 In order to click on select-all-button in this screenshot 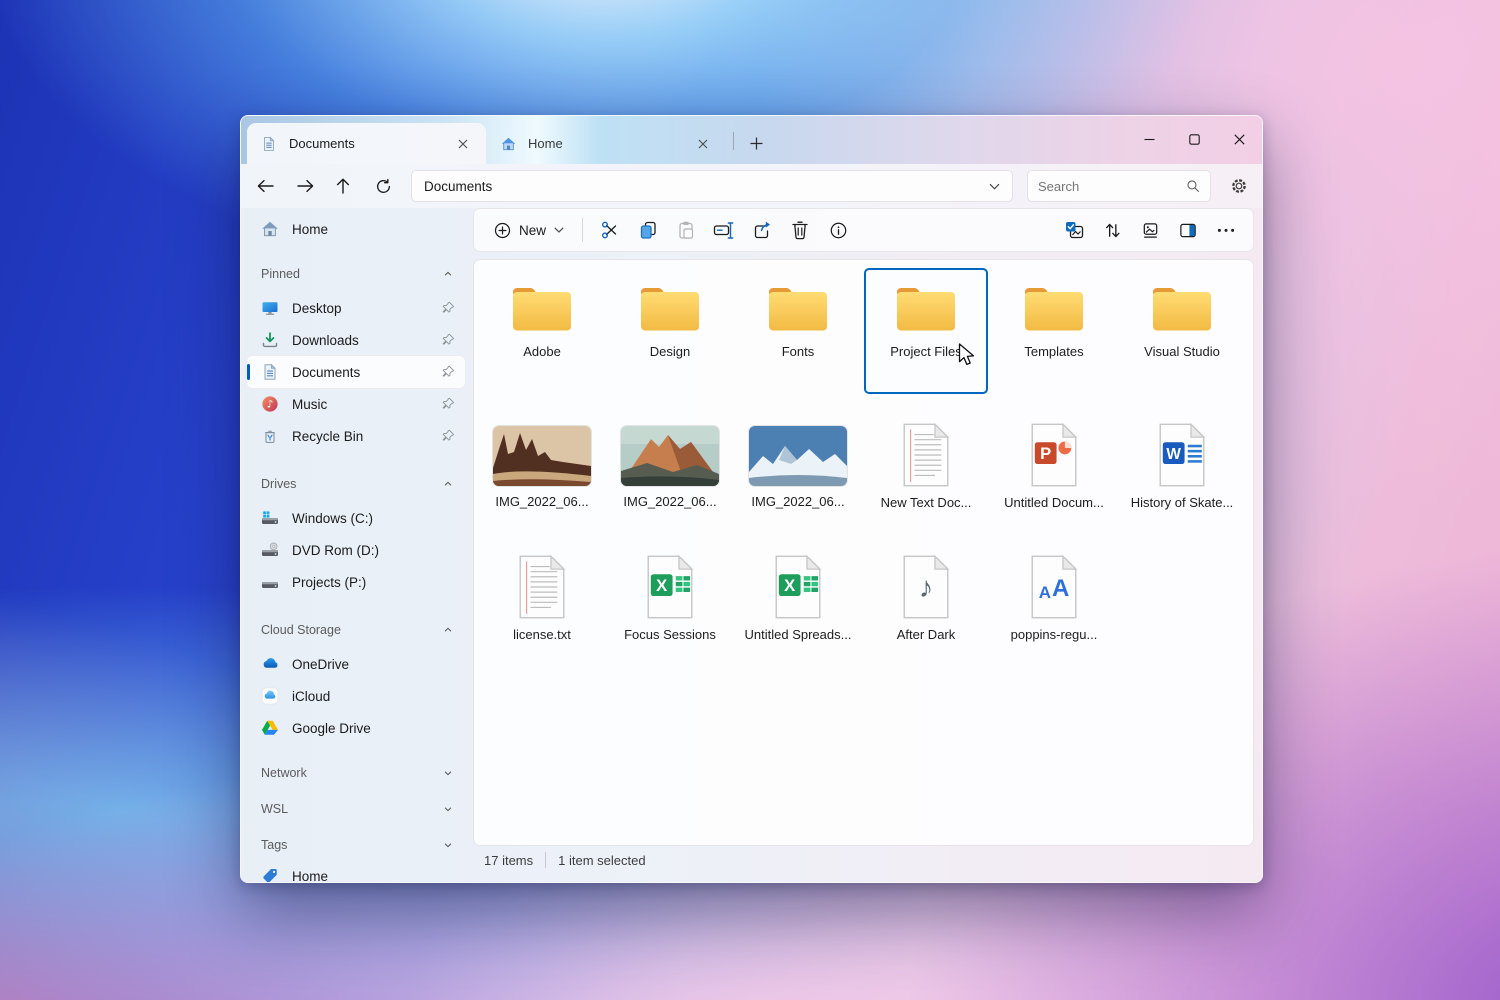, I will do `click(1074, 230)`.